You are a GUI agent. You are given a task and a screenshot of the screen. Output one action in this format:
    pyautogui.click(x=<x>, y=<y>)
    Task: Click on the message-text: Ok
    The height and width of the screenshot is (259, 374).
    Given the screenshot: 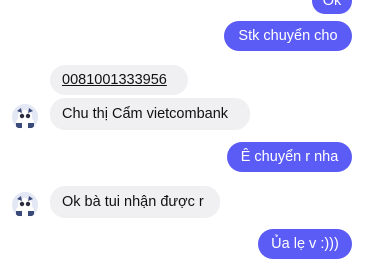 What is the action you would take?
    pyautogui.click(x=332, y=4)
    